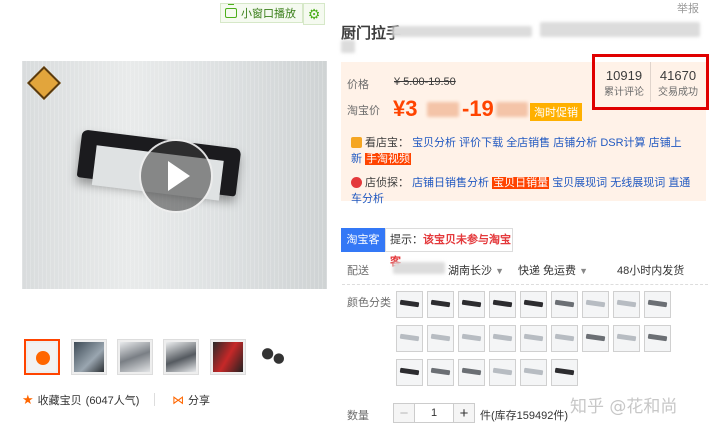  Describe the element at coordinates (356, 182) in the screenshot. I see `detective-icon` at that location.